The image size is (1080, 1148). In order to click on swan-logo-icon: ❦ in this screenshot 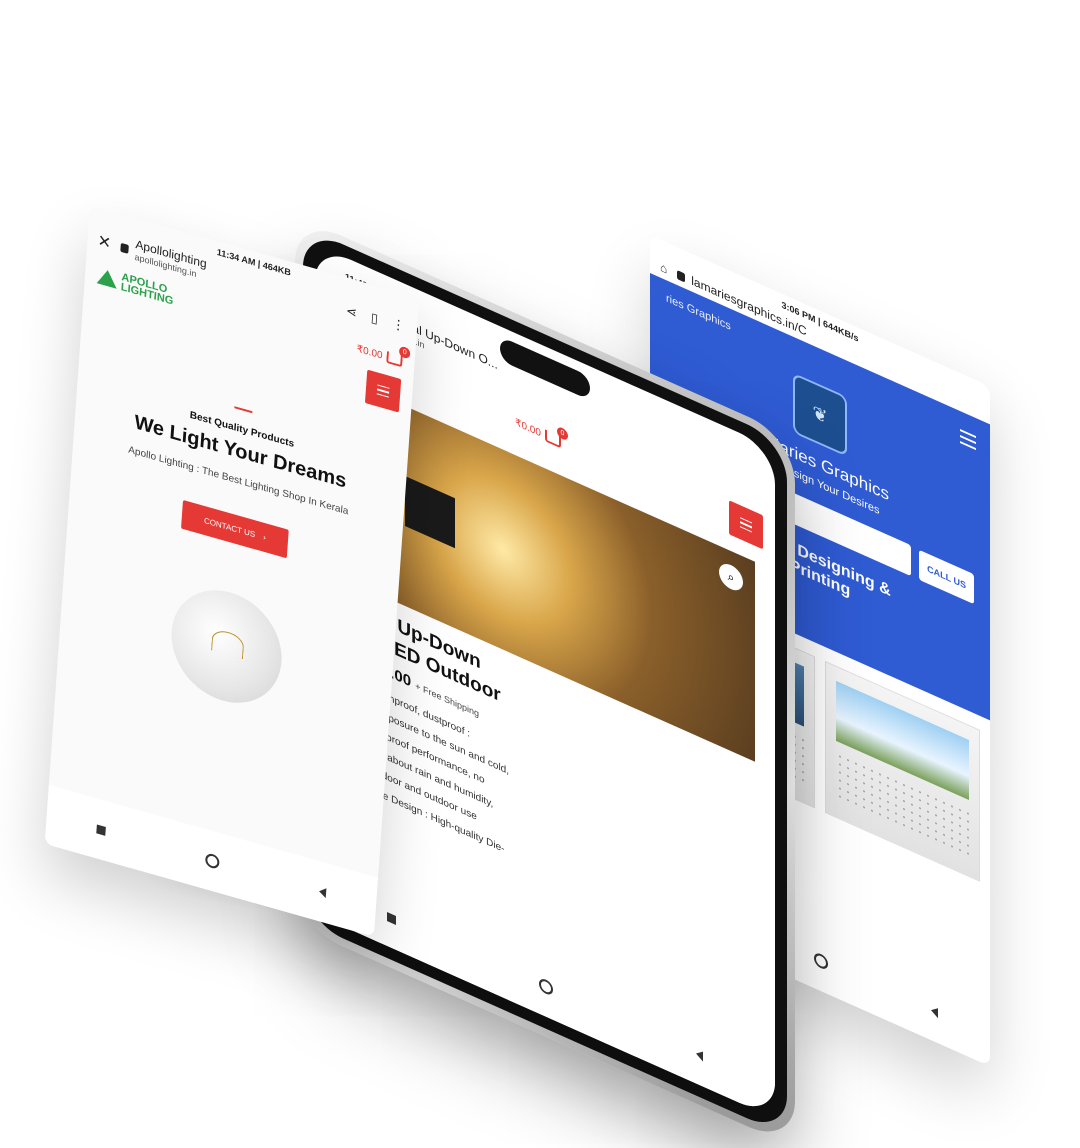, I will do `click(820, 414)`.